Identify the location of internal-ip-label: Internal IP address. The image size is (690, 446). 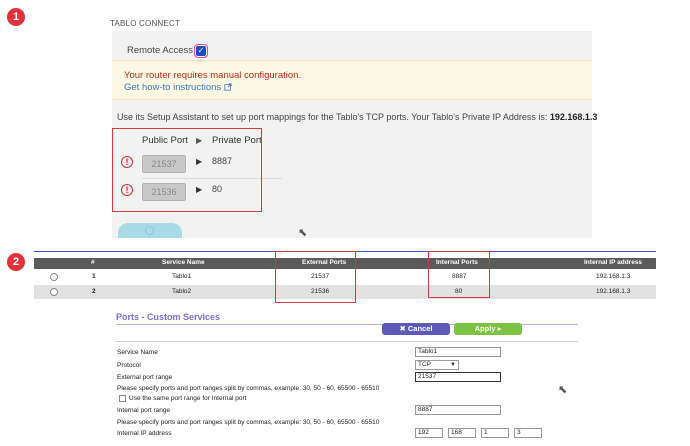
(144, 433).